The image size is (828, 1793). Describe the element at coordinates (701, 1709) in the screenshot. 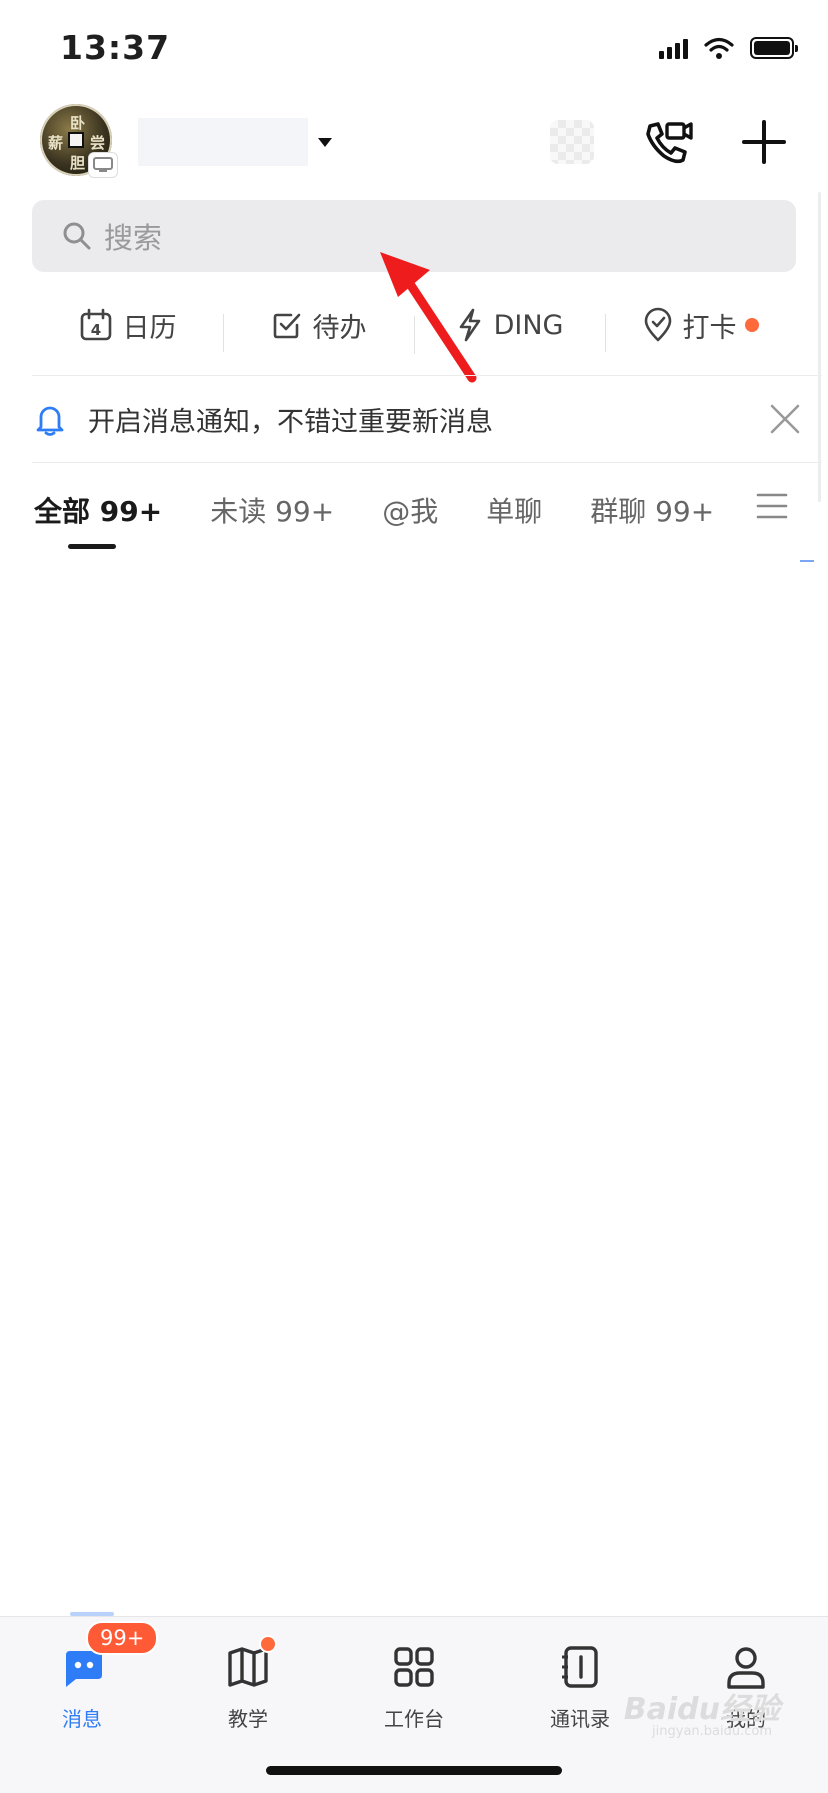

I see `watermark-logo: Baidu经验` at that location.